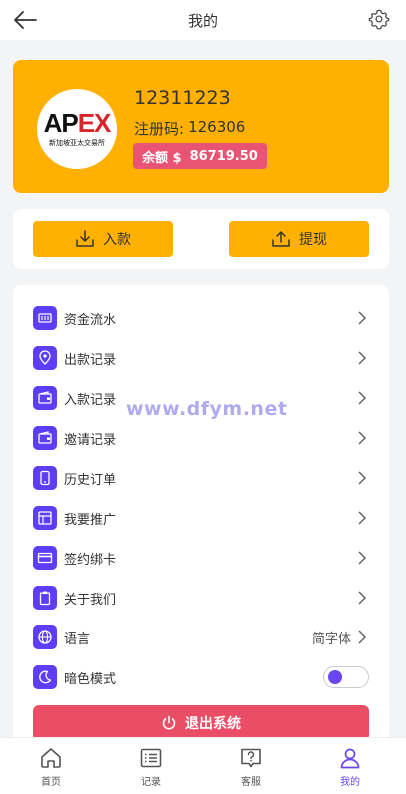 The height and width of the screenshot is (794, 406). Describe the element at coordinates (90, 600) in the screenshot. I see `menu-item-label: 关于我们` at that location.